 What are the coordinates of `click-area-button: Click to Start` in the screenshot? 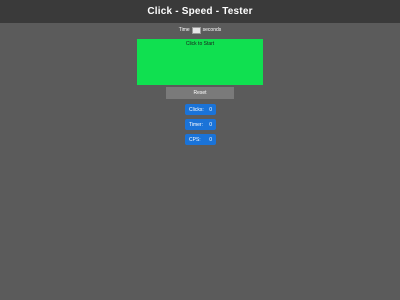 It's located at (200, 62).